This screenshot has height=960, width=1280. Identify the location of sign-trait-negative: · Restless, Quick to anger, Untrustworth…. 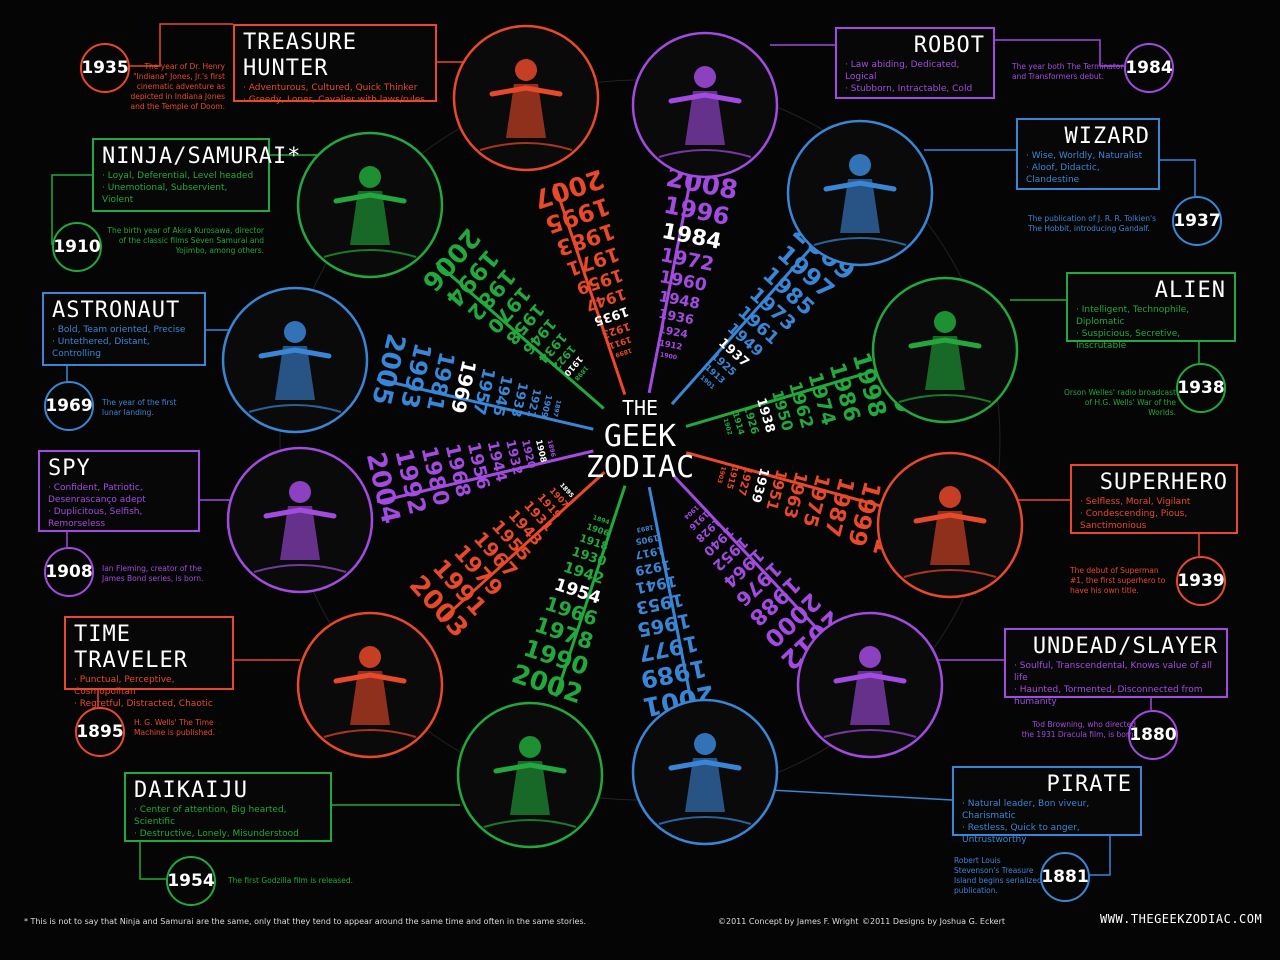
(1021, 834).